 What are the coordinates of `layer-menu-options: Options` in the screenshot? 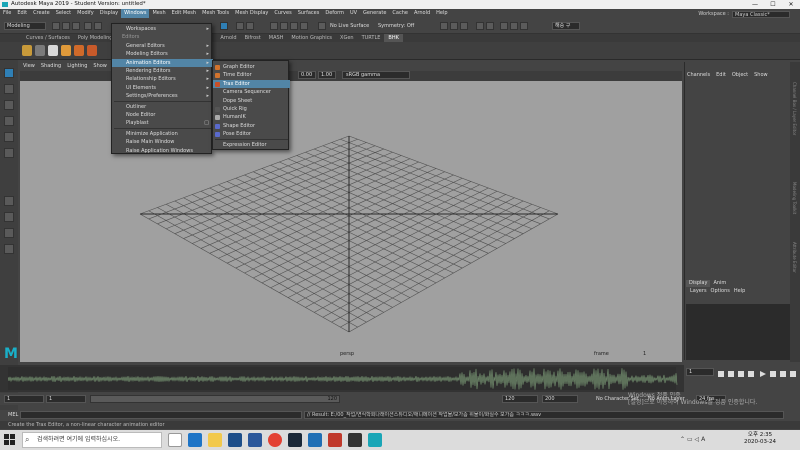 It's located at (720, 291).